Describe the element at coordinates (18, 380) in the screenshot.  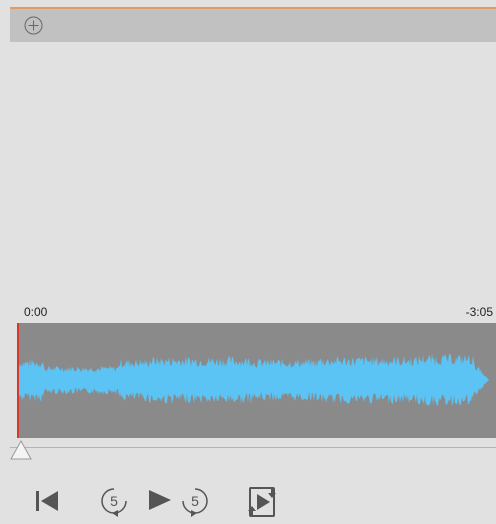
I see `playhead` at that location.